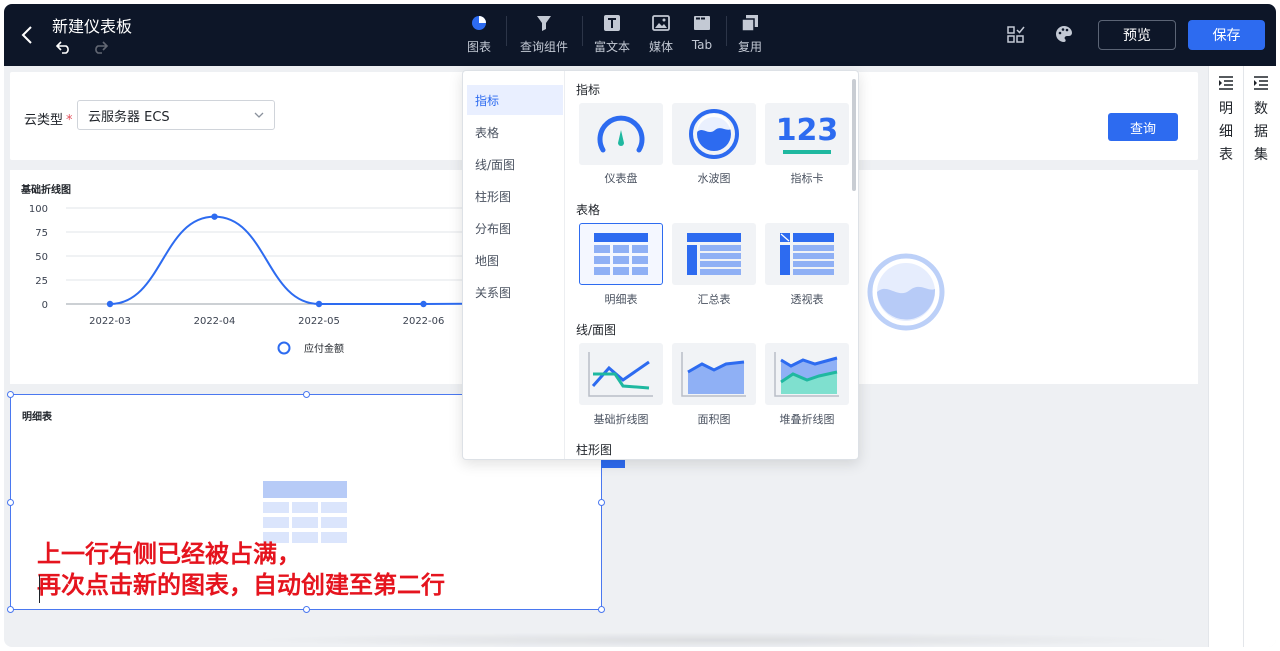 This screenshot has height=651, width=1280. What do you see at coordinates (601, 502) in the screenshot?
I see `resize-handle-right` at bounding box center [601, 502].